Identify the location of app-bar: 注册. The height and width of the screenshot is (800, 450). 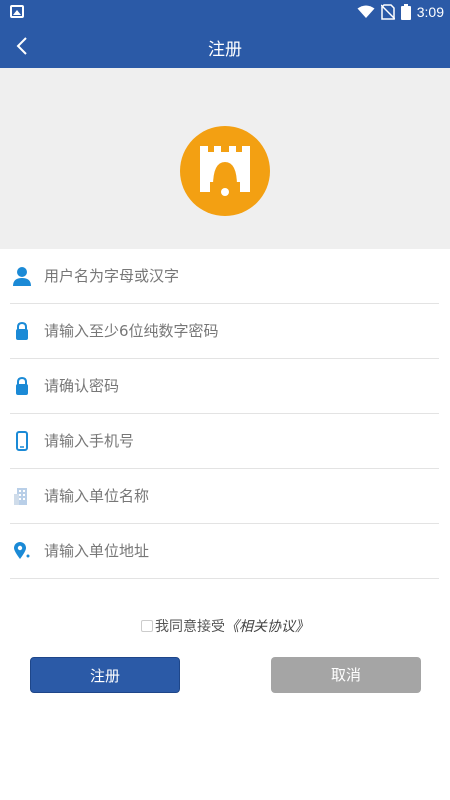
(225, 46).